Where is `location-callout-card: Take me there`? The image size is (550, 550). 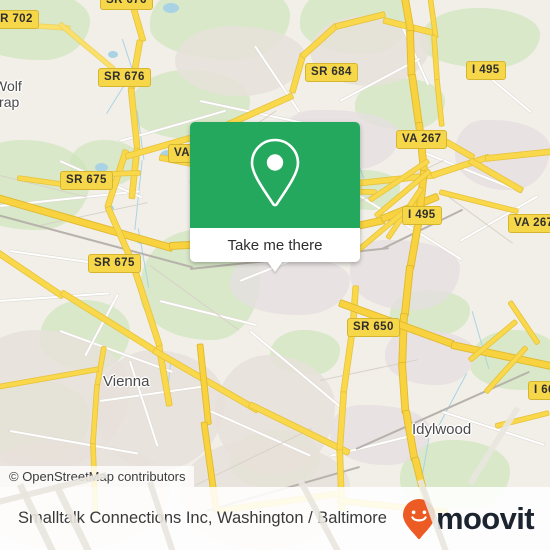 location-callout-card: Take me there is located at coordinates (275, 197).